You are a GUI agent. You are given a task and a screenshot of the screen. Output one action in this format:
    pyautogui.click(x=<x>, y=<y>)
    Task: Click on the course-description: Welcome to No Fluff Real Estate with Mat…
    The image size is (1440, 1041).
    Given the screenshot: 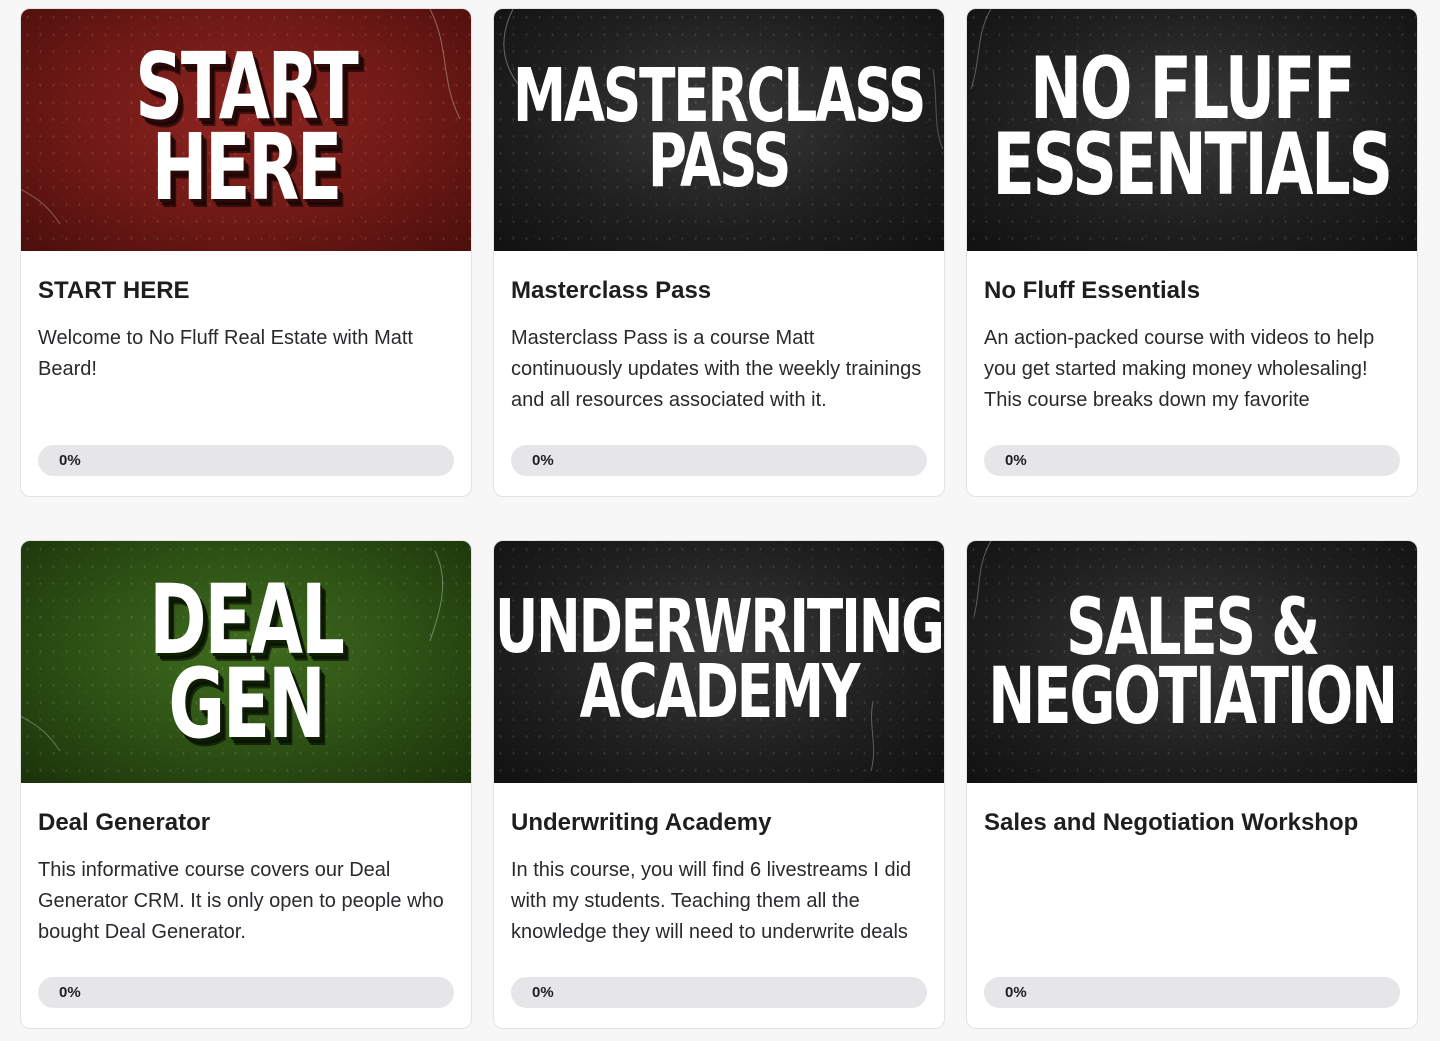 What is the action you would take?
    pyautogui.click(x=225, y=353)
    